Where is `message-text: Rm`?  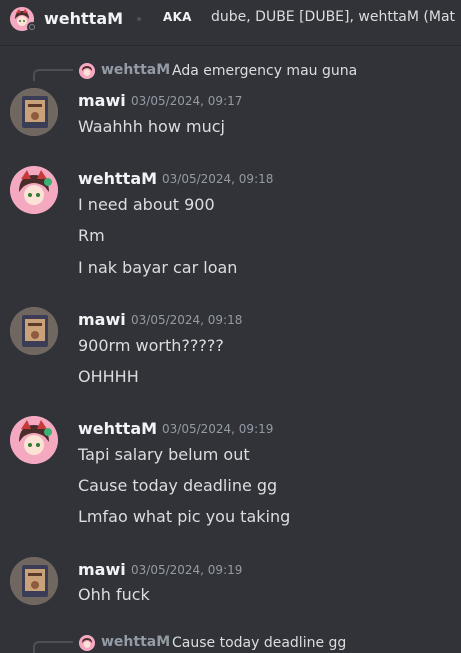 message-text: Rm is located at coordinates (91, 235).